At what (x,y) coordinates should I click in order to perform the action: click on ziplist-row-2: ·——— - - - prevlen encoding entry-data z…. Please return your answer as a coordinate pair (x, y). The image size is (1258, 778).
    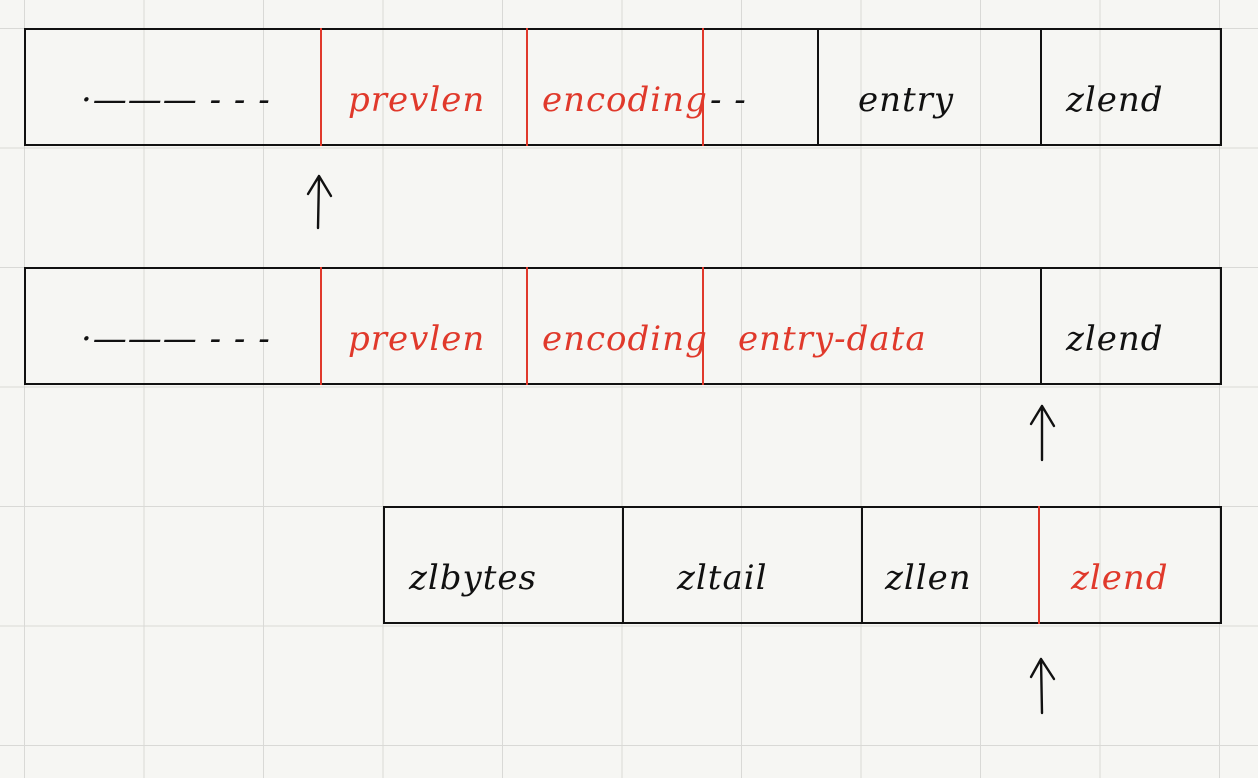
    Looking at the image, I should click on (623, 326).